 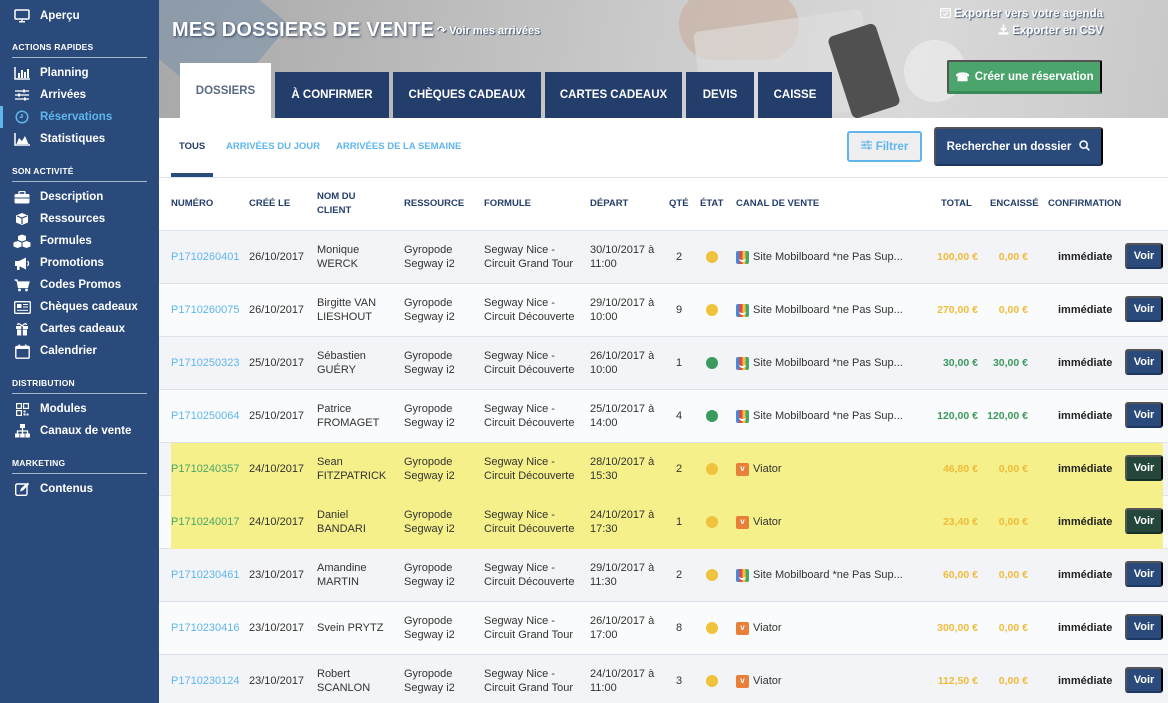 What do you see at coordinates (192, 175) in the screenshot?
I see `active-subtab-indicator` at bounding box center [192, 175].